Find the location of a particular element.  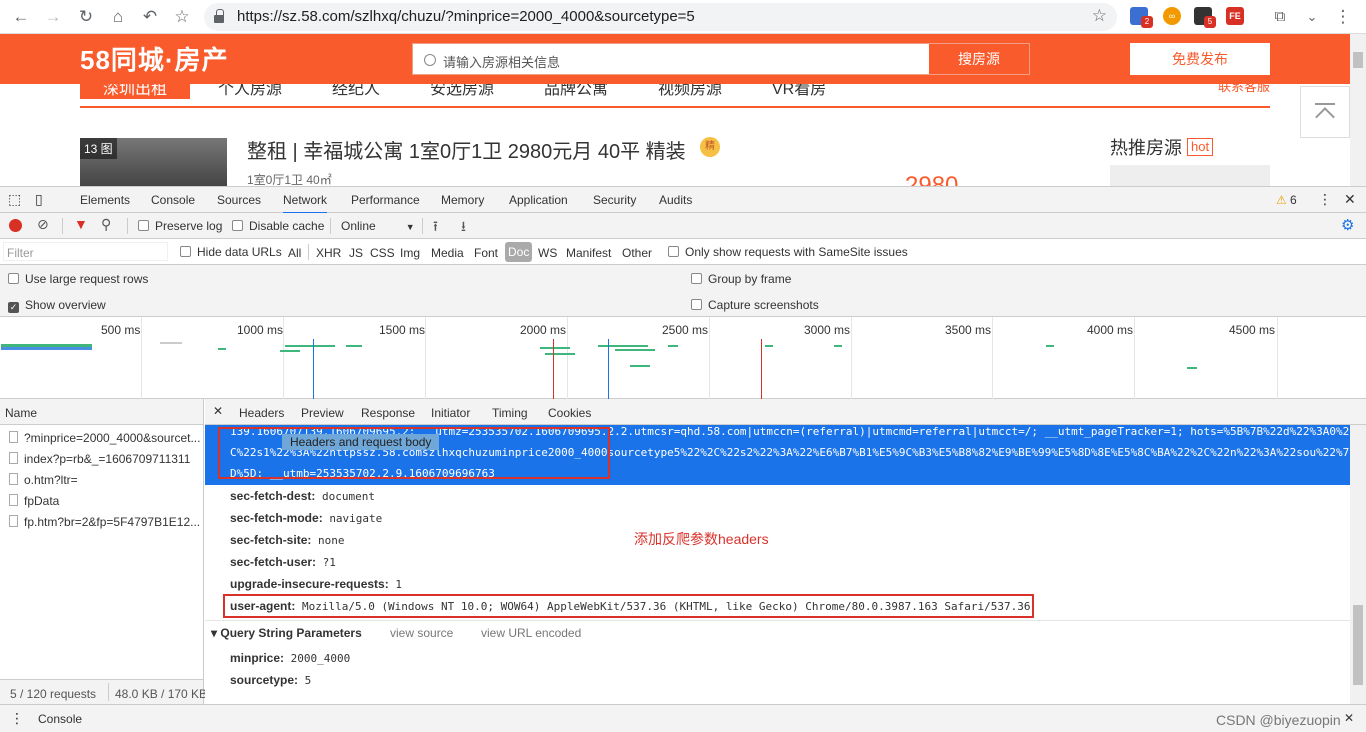

listing-title: 整租 | 幸福城公寓 1室0厅1卫 2980元月 40平 精装 is located at coordinates (466, 149).